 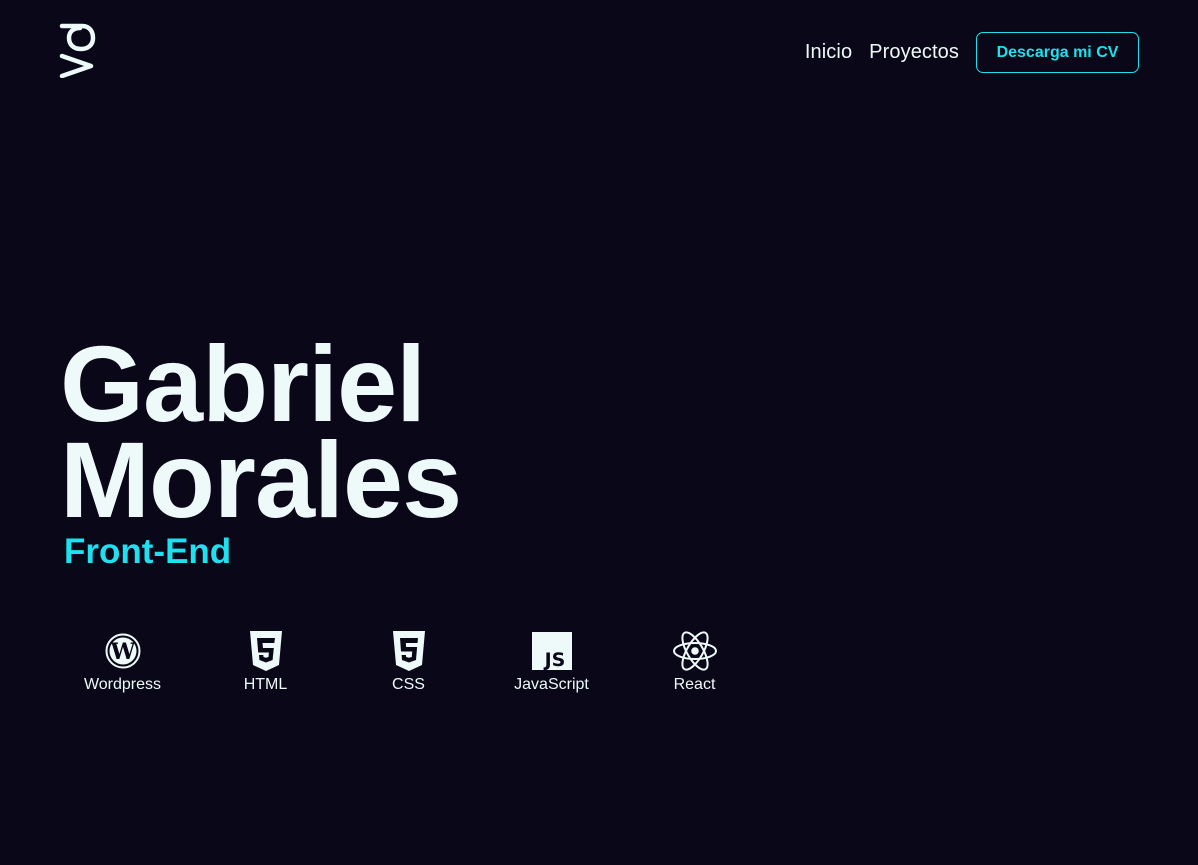 I want to click on hero-last-name: Morales, so click(x=261, y=479).